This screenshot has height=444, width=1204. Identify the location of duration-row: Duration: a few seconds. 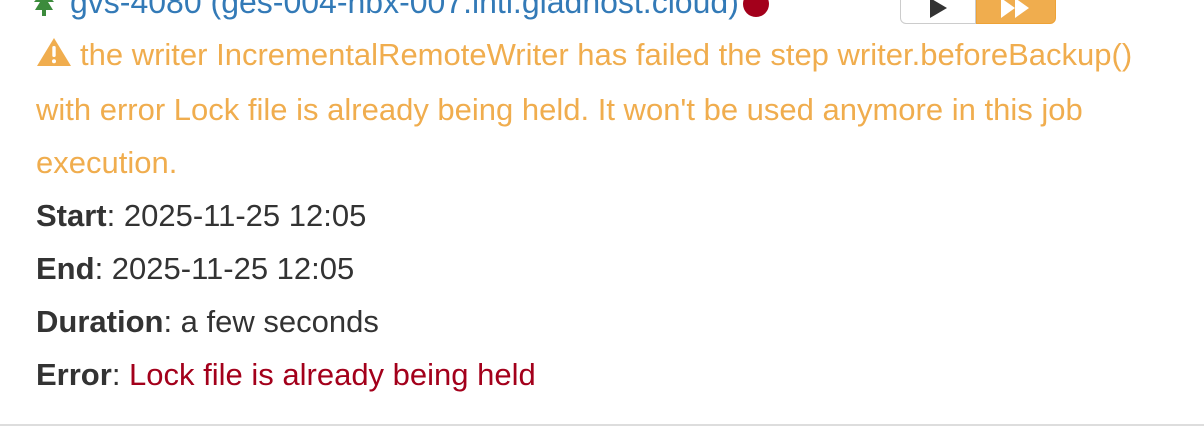
(207, 321).